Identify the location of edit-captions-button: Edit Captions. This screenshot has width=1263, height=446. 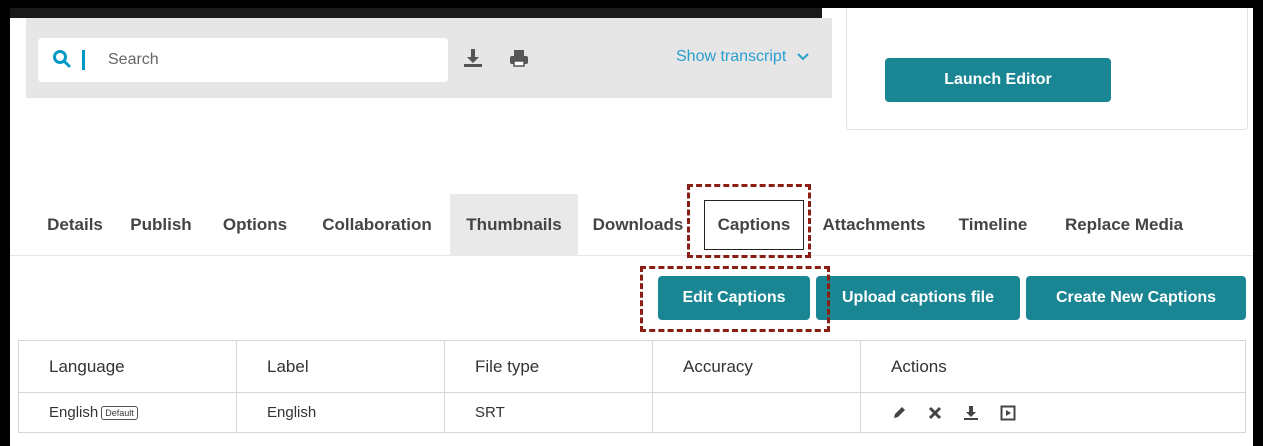
(734, 298).